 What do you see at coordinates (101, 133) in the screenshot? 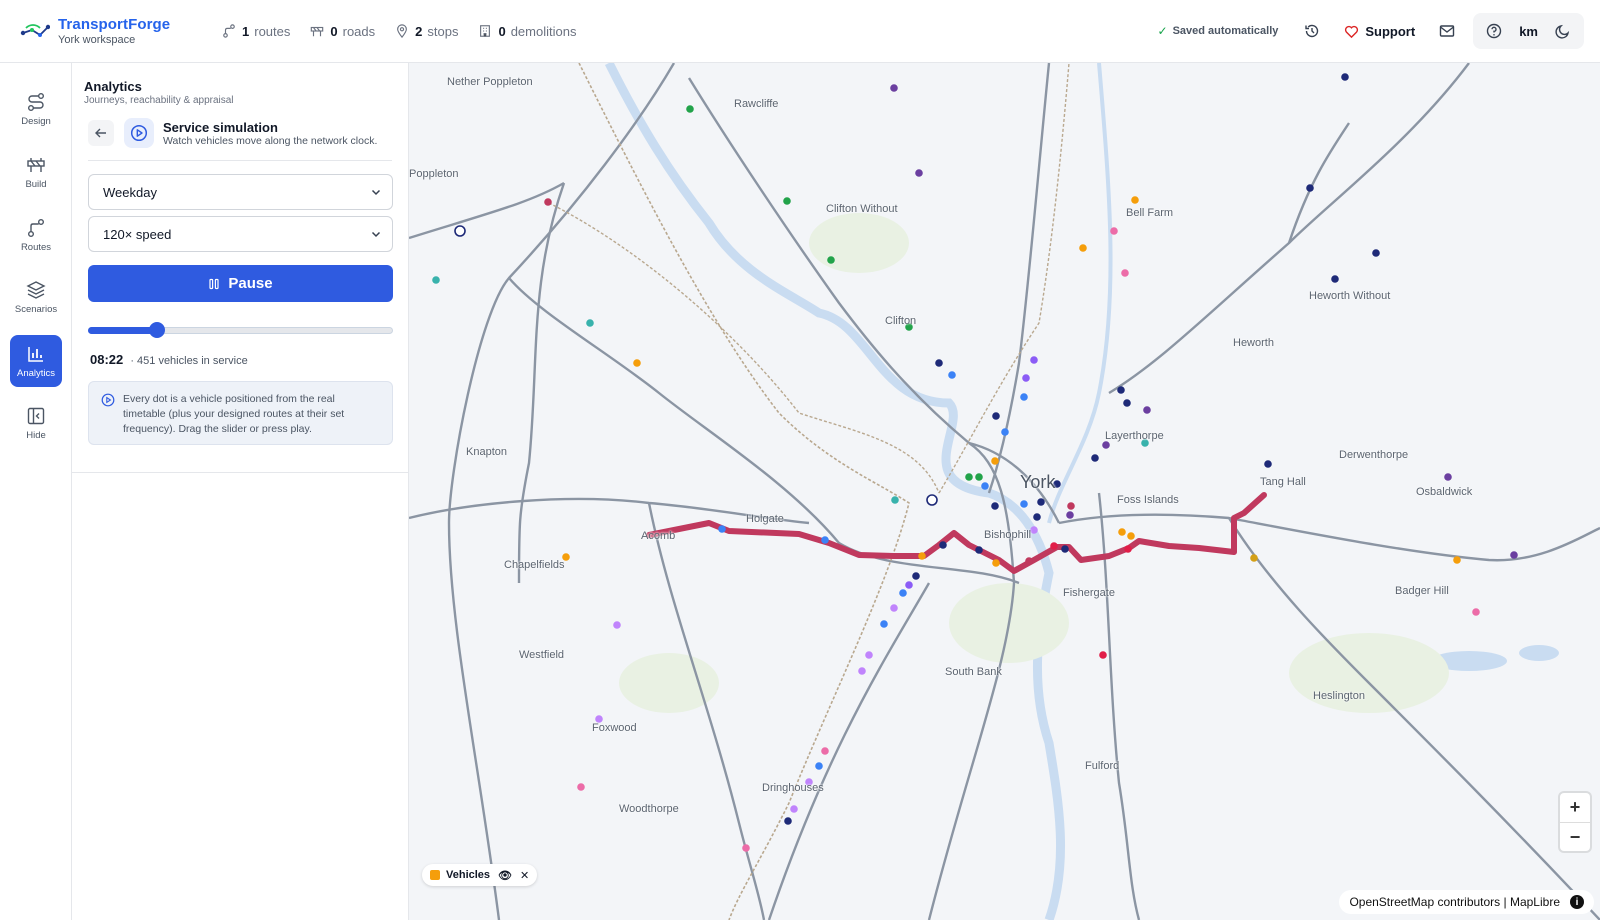
I see `back-button` at bounding box center [101, 133].